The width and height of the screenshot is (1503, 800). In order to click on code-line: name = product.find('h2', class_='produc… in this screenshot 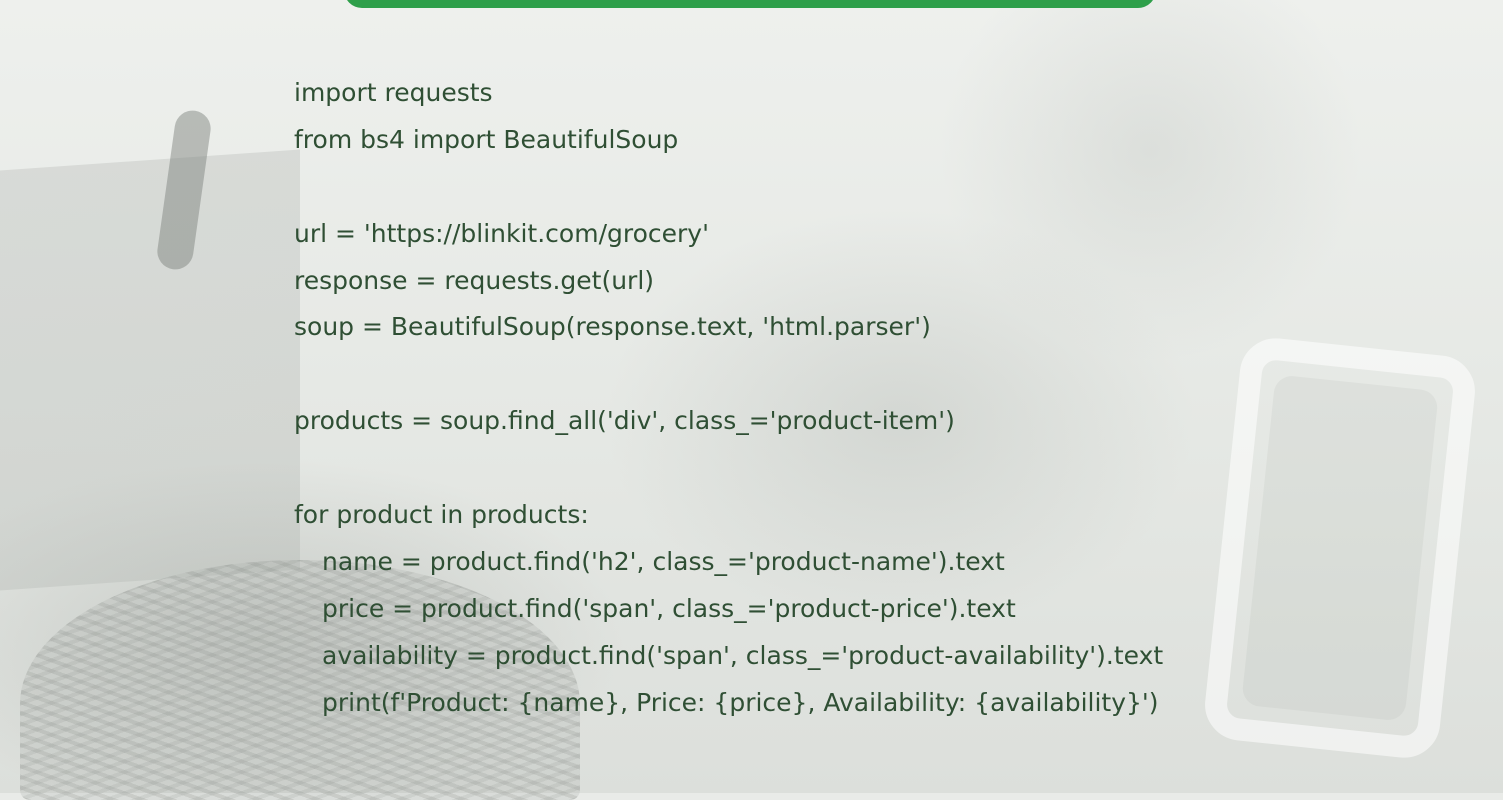, I will do `click(663, 561)`.